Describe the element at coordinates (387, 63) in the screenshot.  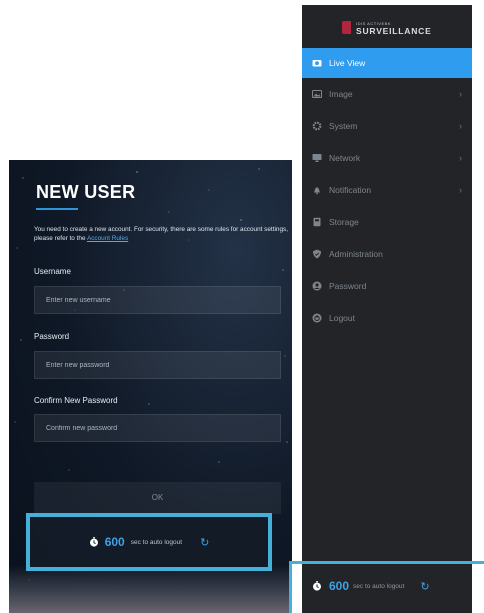
I see `nav-item-live-view: Live View` at that location.